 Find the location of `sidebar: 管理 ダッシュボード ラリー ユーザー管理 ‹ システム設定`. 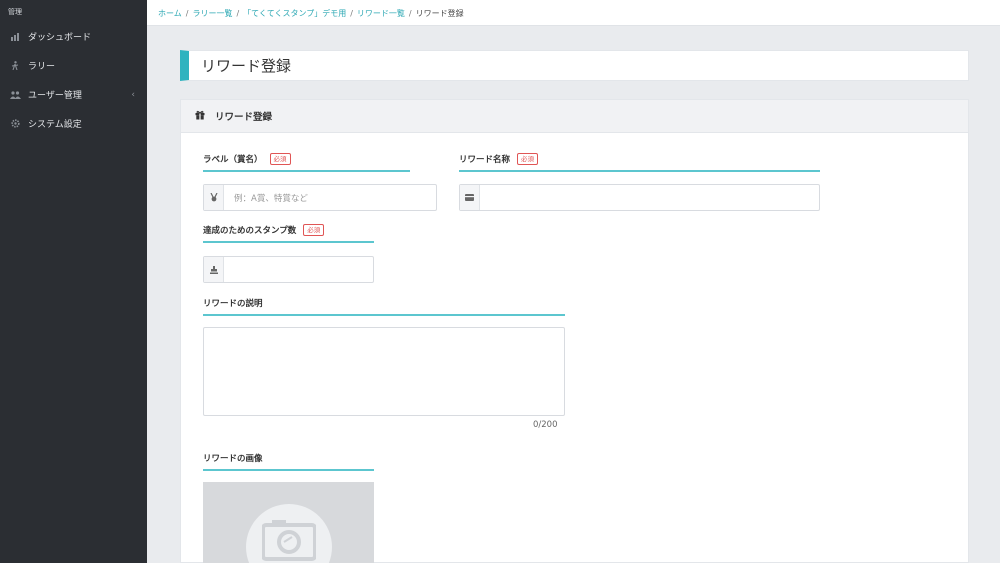

sidebar: 管理 ダッシュボード ラリー ユーザー管理 ‹ システム設定 is located at coordinates (73, 281).